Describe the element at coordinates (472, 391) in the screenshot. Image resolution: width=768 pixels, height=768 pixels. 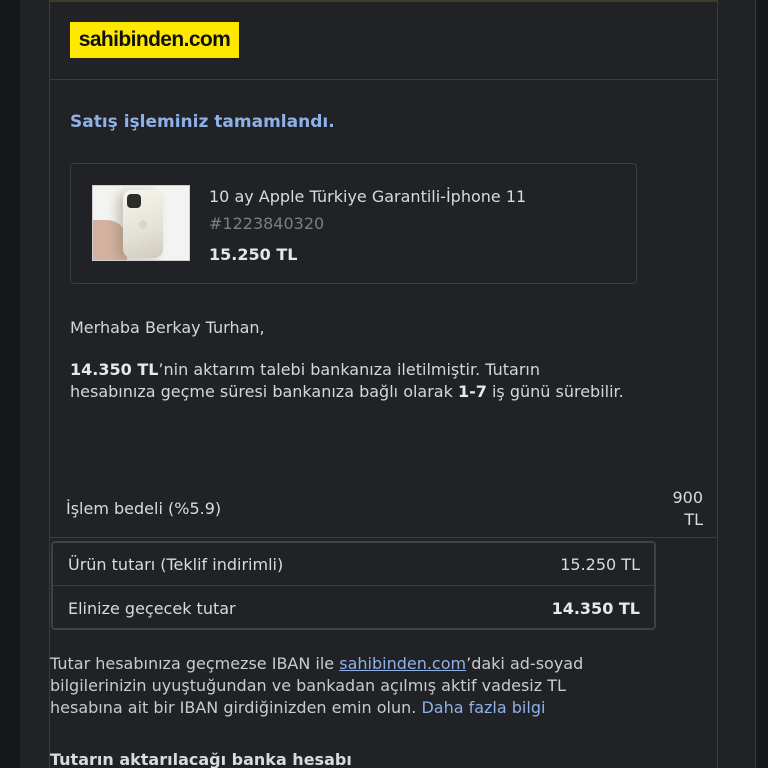
I see `business-days: 1-7` at that location.